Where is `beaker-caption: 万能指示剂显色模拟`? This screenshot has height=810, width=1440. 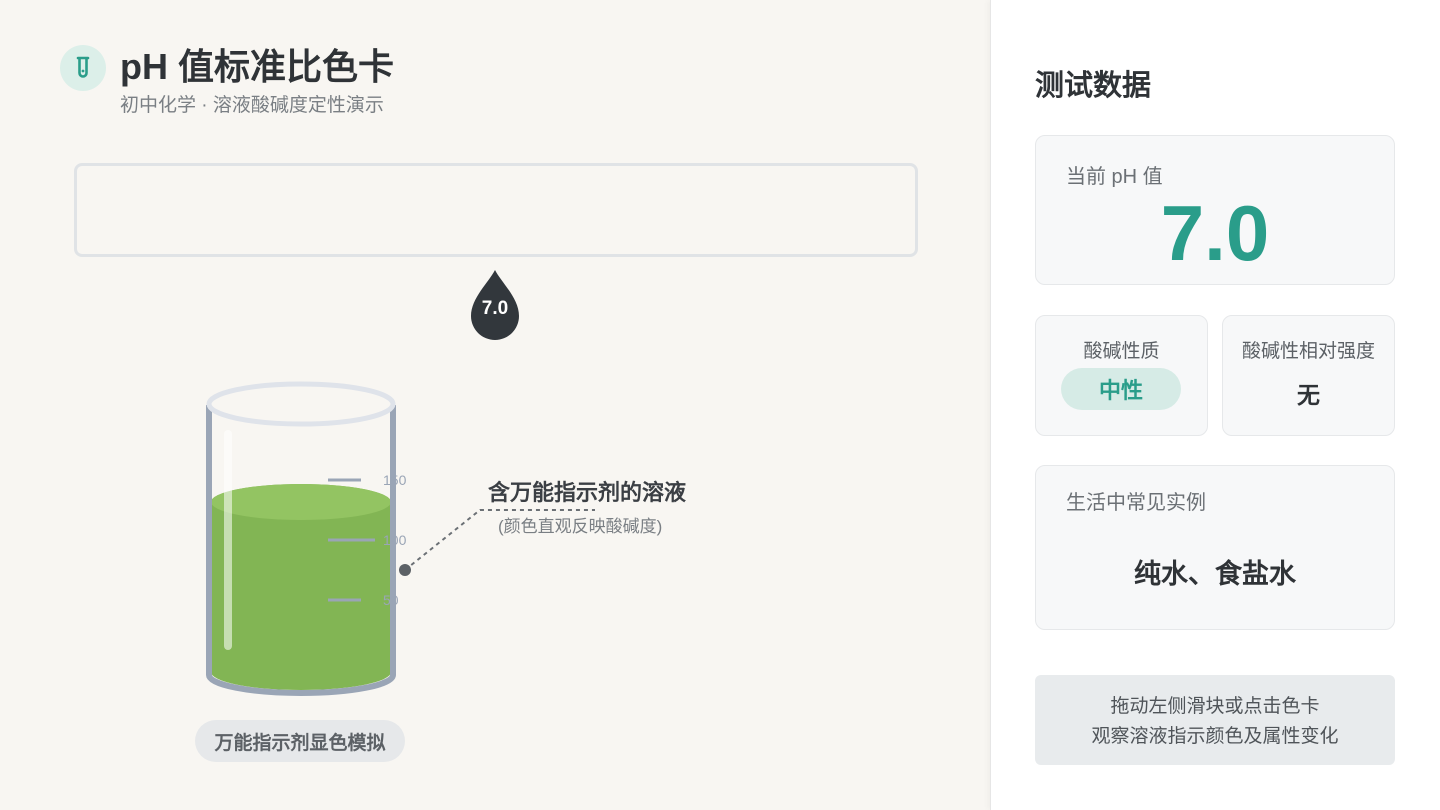
beaker-caption: 万能指示剂显色模拟 is located at coordinates (300, 741).